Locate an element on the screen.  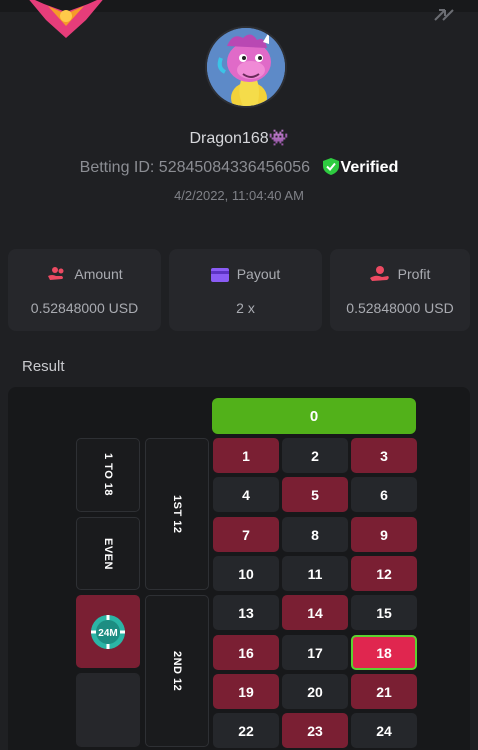
roulette-zero: 0 is located at coordinates (314, 416).